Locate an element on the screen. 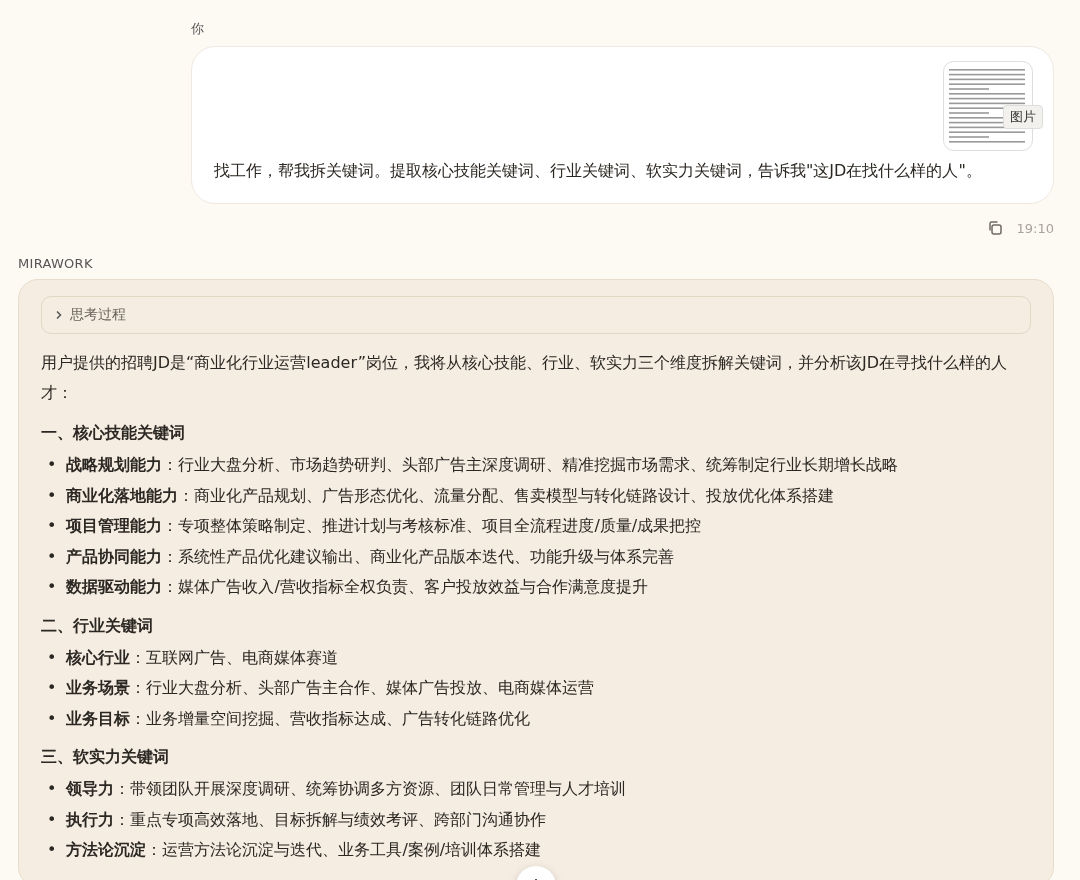  image-label: 图片 is located at coordinates (1023, 117).